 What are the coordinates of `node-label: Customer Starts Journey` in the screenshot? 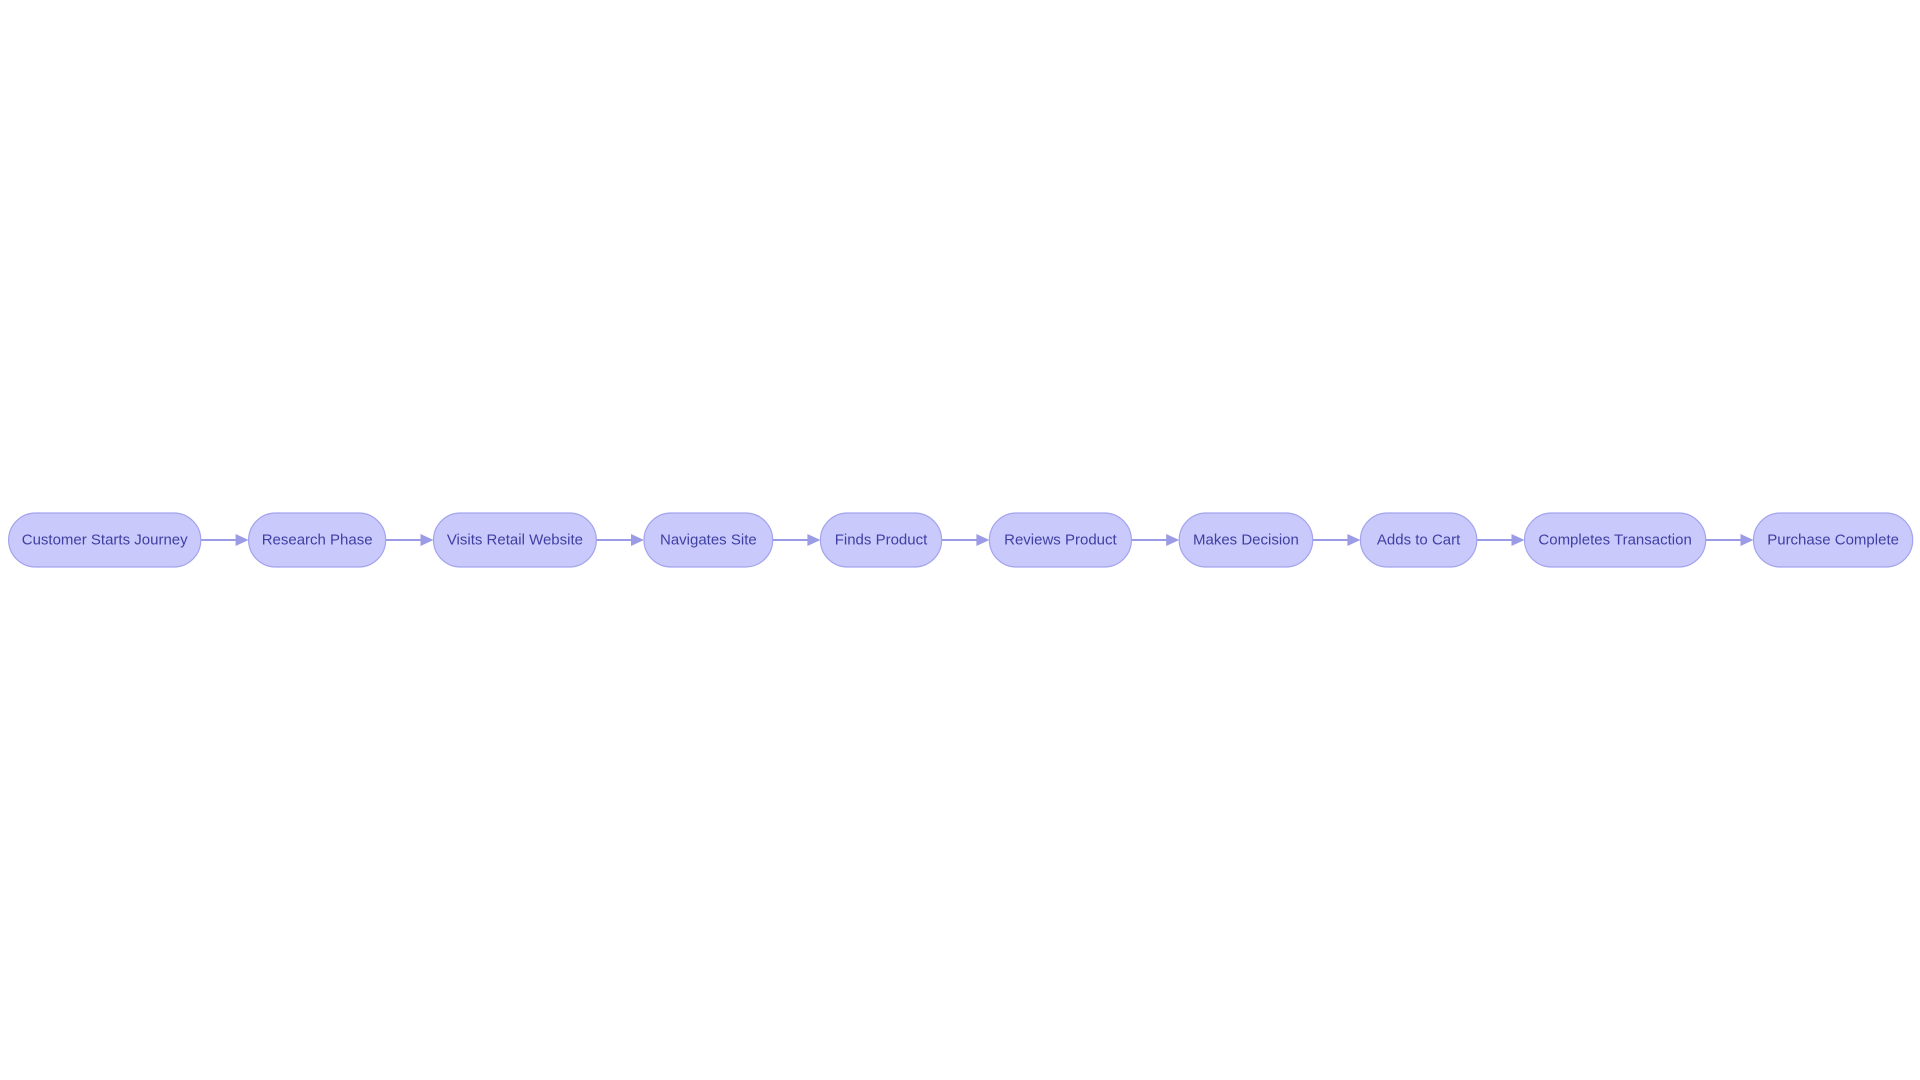 It's located at (105, 540).